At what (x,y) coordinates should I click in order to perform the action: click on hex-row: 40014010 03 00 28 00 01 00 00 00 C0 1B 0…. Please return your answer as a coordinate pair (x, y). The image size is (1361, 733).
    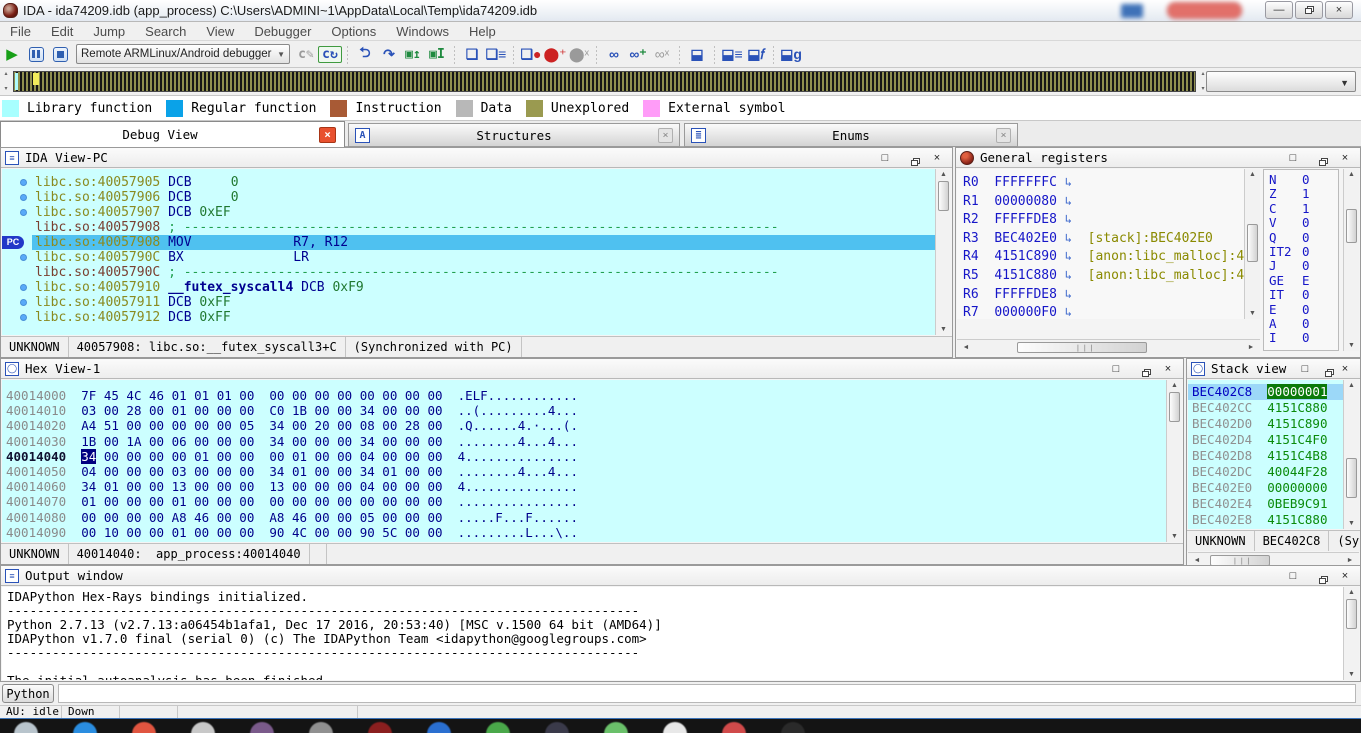
    Looking at the image, I should click on (292, 410).